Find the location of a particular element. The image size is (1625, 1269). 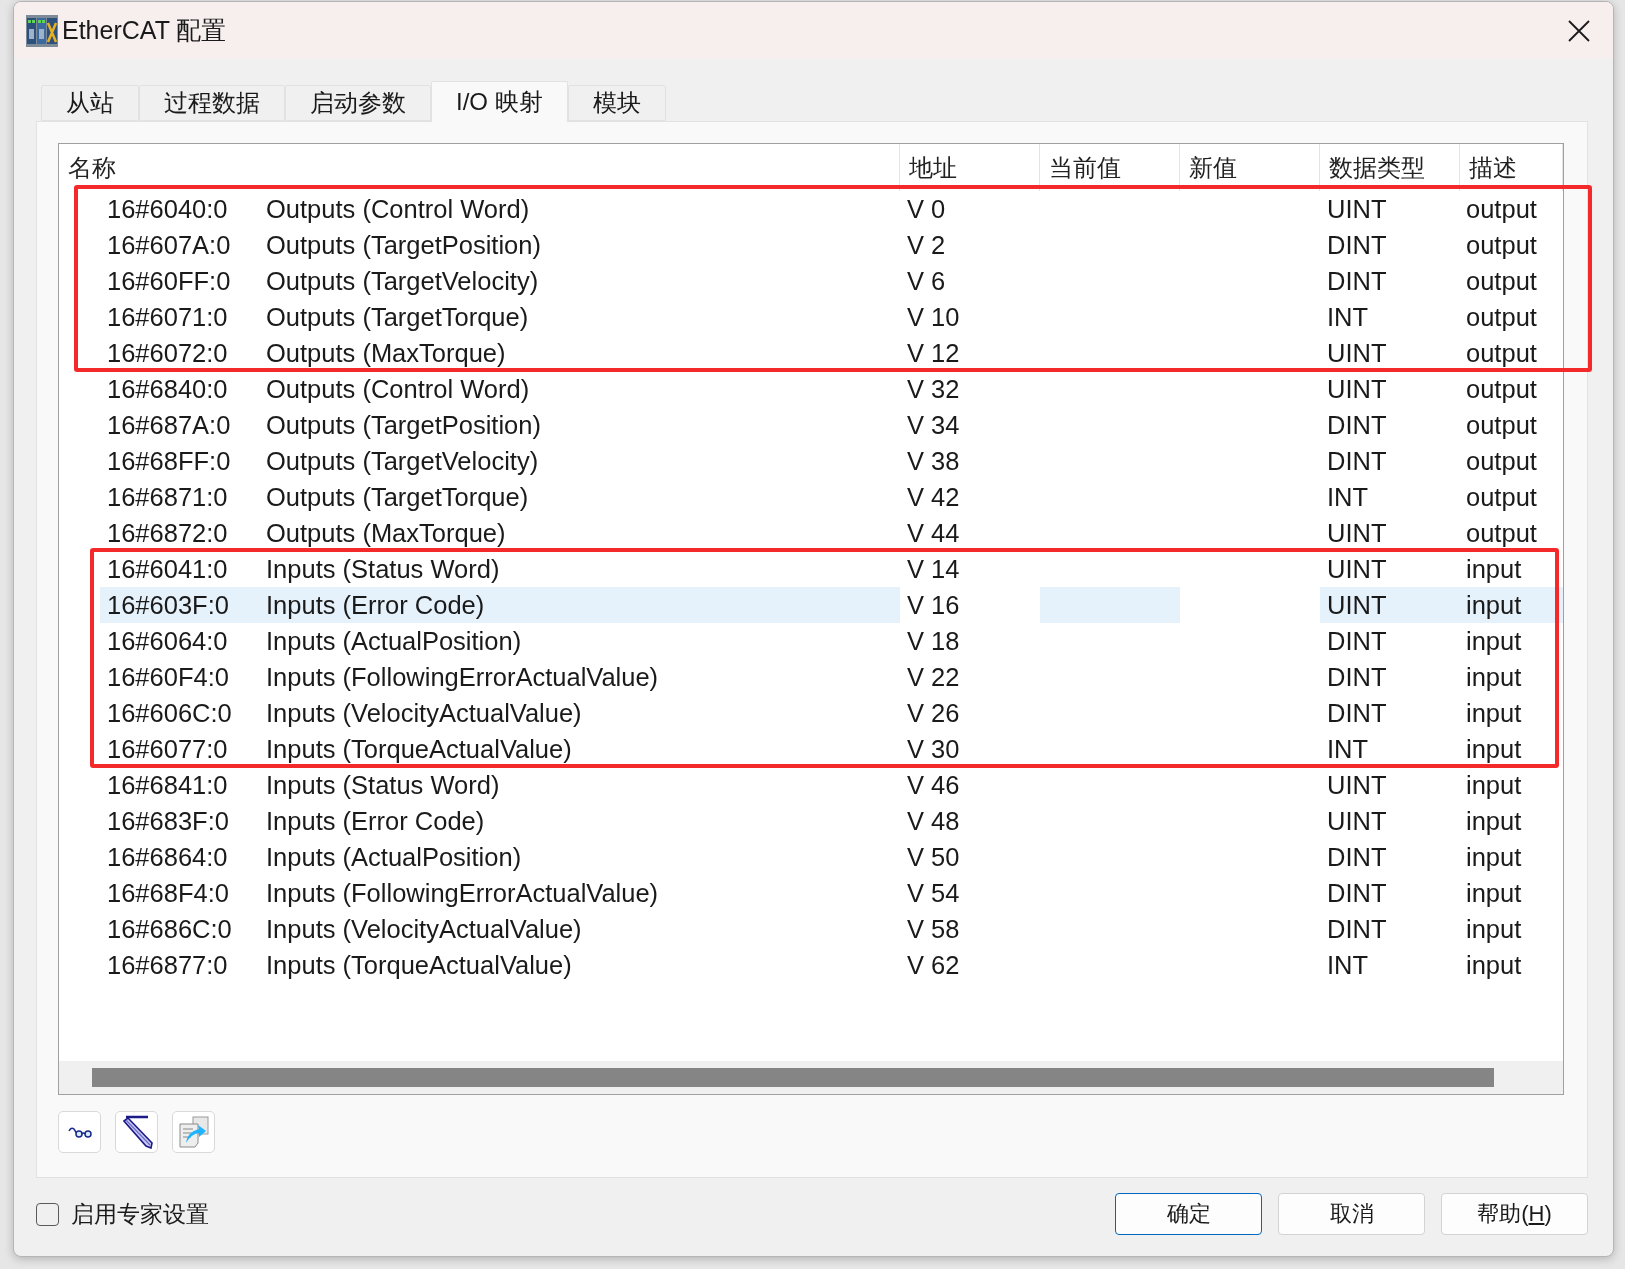

checkbox-label: 启用专家设置 is located at coordinates (140, 1214).